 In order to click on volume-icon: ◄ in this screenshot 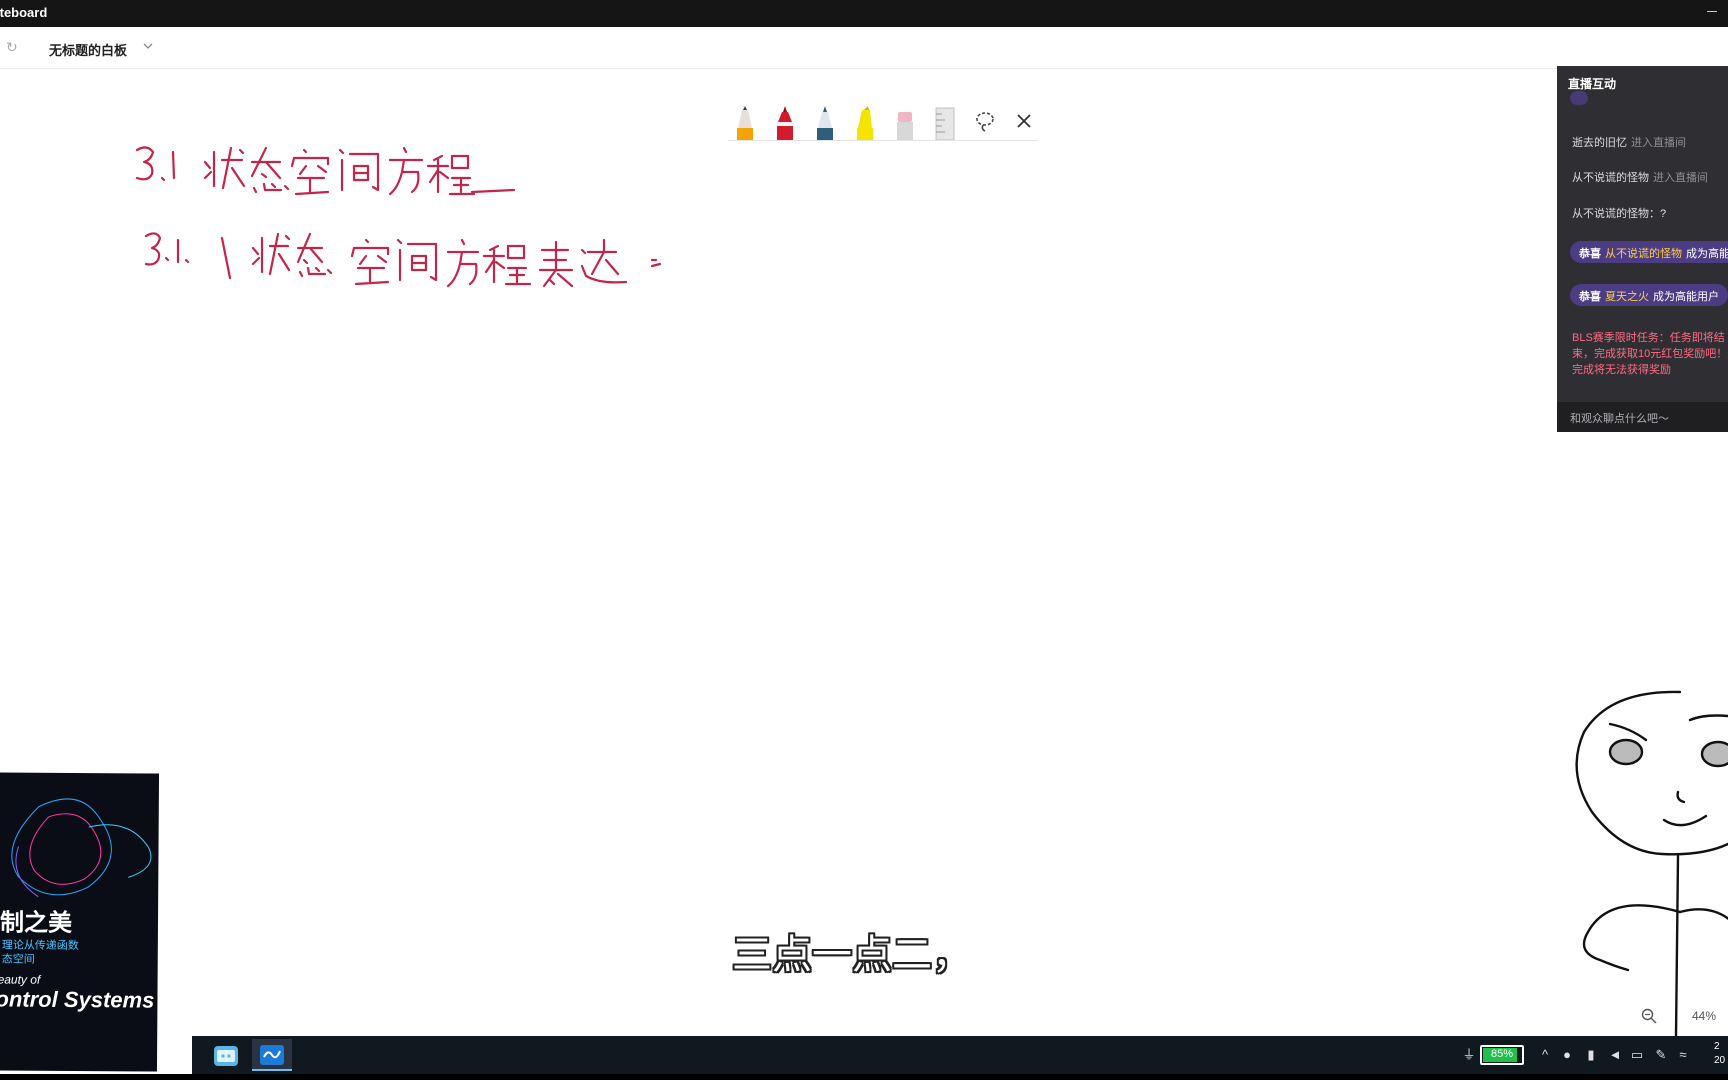, I will do `click(1615, 1055)`.